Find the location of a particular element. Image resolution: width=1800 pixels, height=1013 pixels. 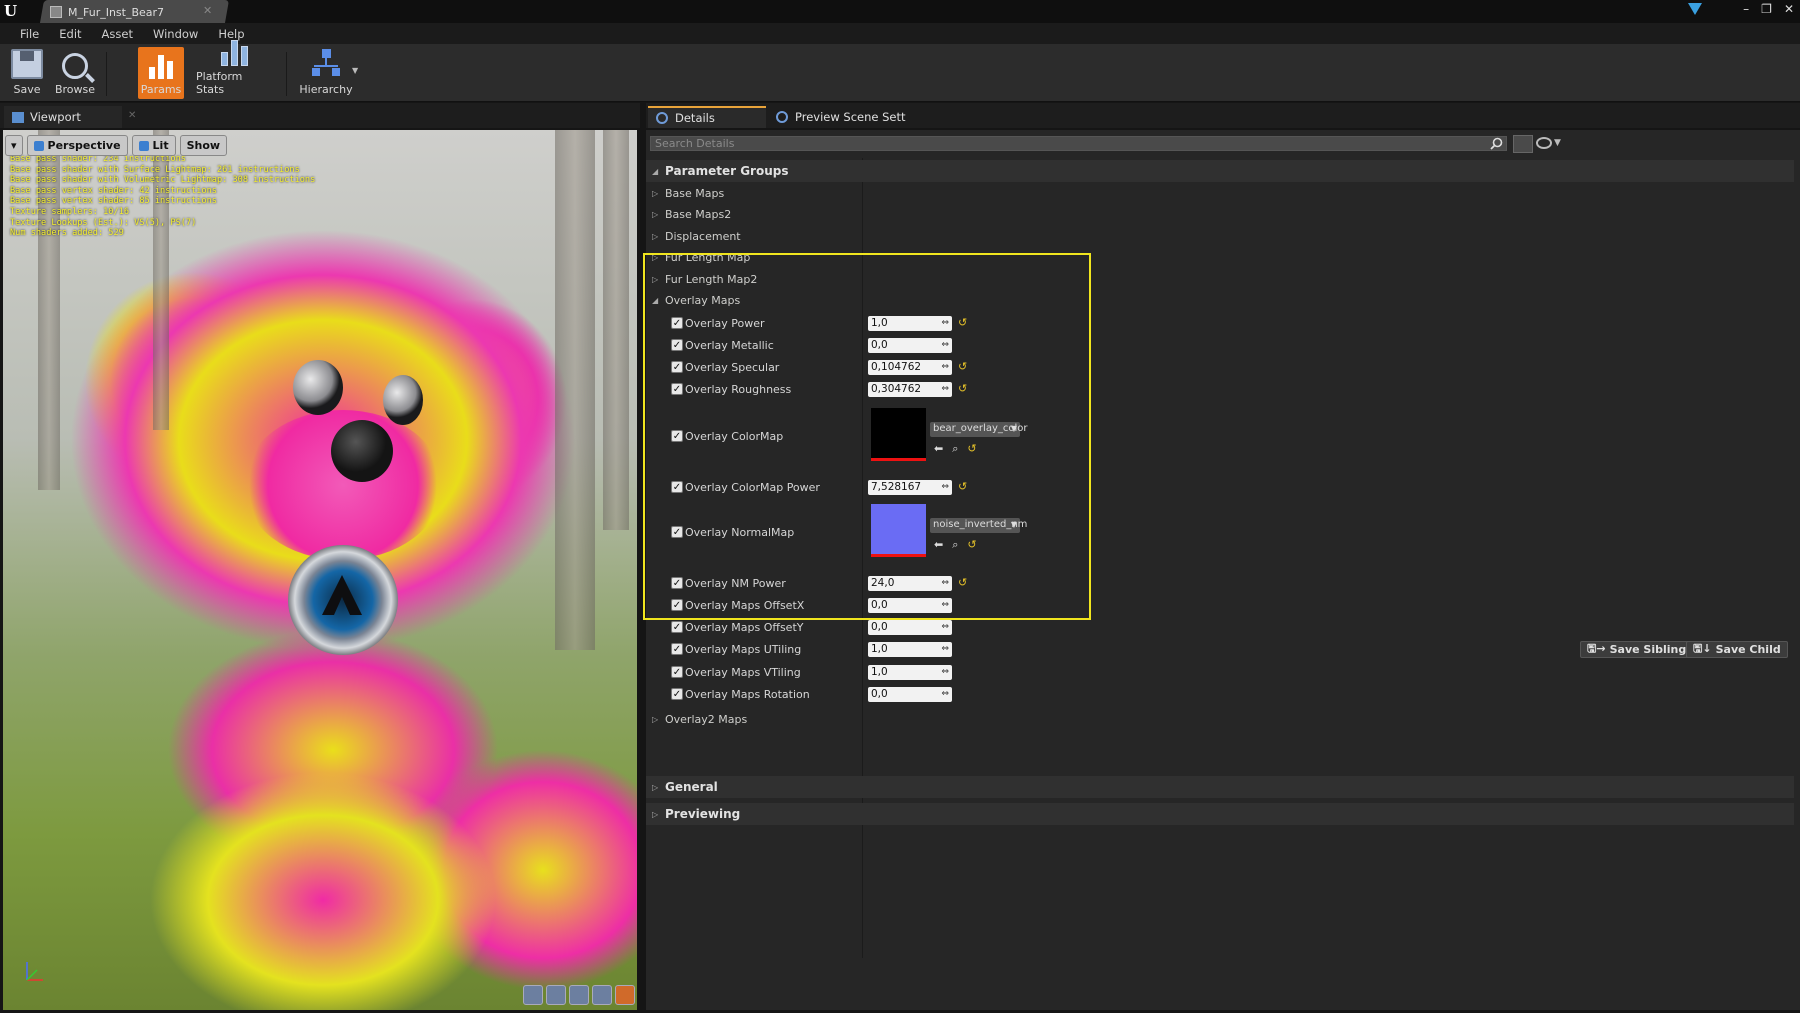

param-value-input: 7,528167 ⇔ is located at coordinates (910, 487).